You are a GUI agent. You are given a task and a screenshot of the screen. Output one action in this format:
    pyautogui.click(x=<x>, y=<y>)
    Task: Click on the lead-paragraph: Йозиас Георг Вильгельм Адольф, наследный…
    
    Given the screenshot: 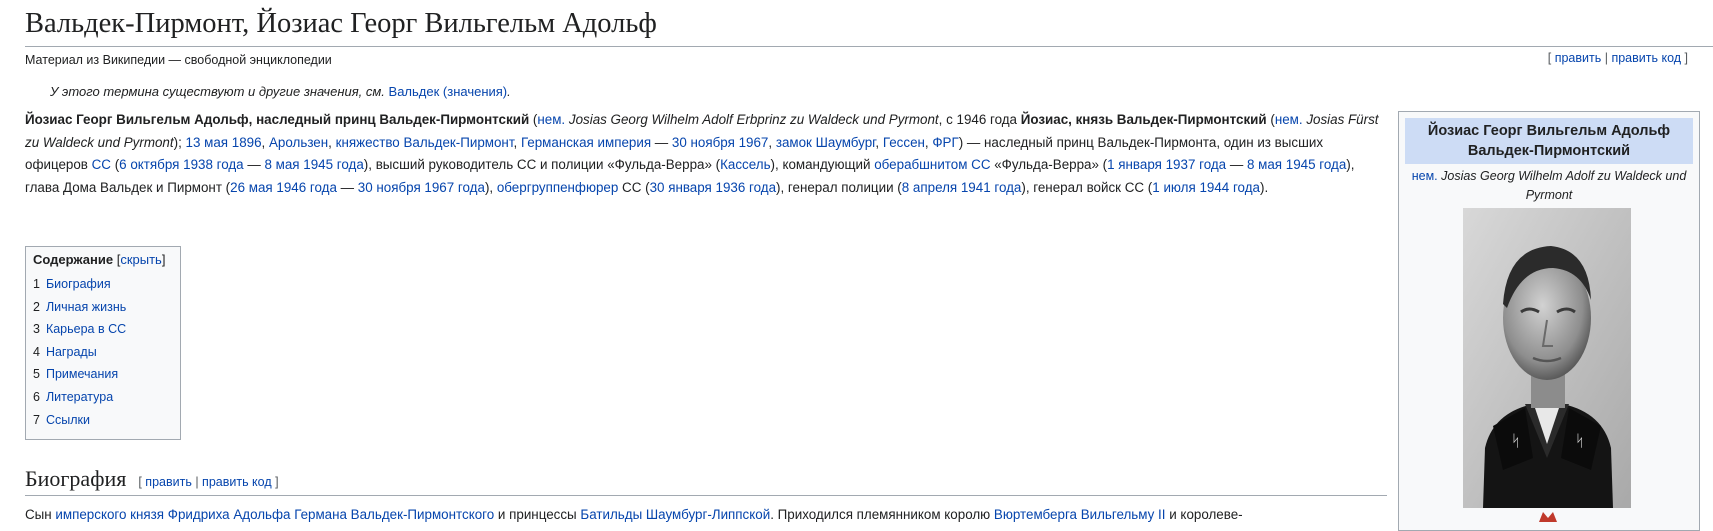 What is the action you would take?
    pyautogui.click(x=706, y=154)
    